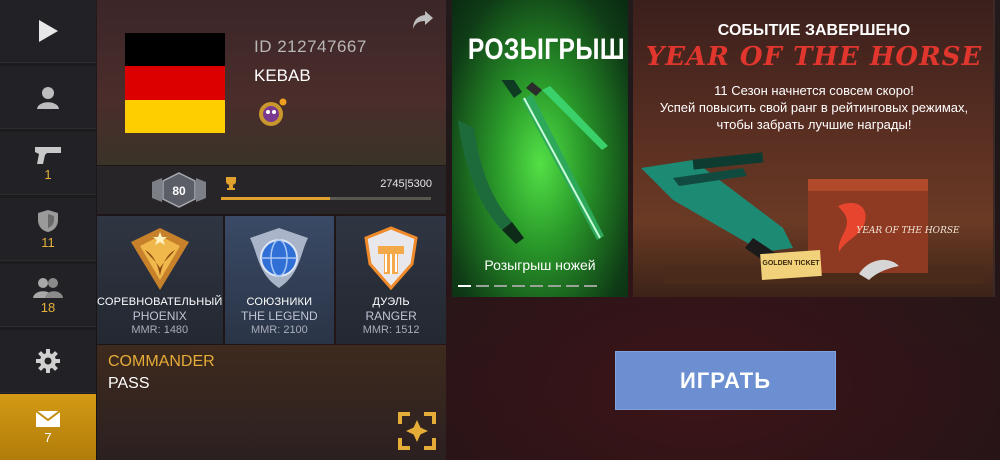 This screenshot has height=460, width=1000. I want to click on sidebar-friends-button: 18, so click(48, 295).